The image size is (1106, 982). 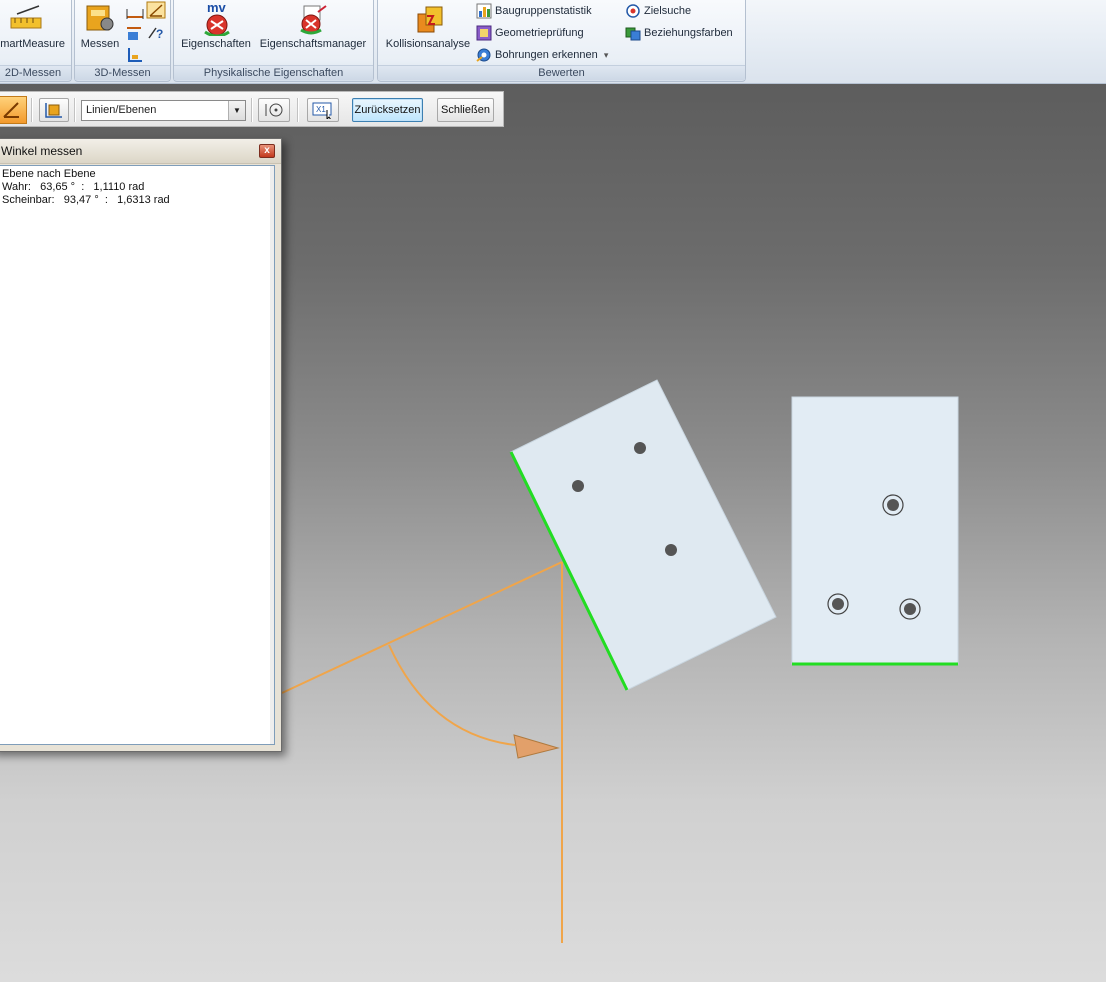 What do you see at coordinates (121, 110) in the screenshot?
I see `selection-mode-value: Linien/Ebenen` at bounding box center [121, 110].